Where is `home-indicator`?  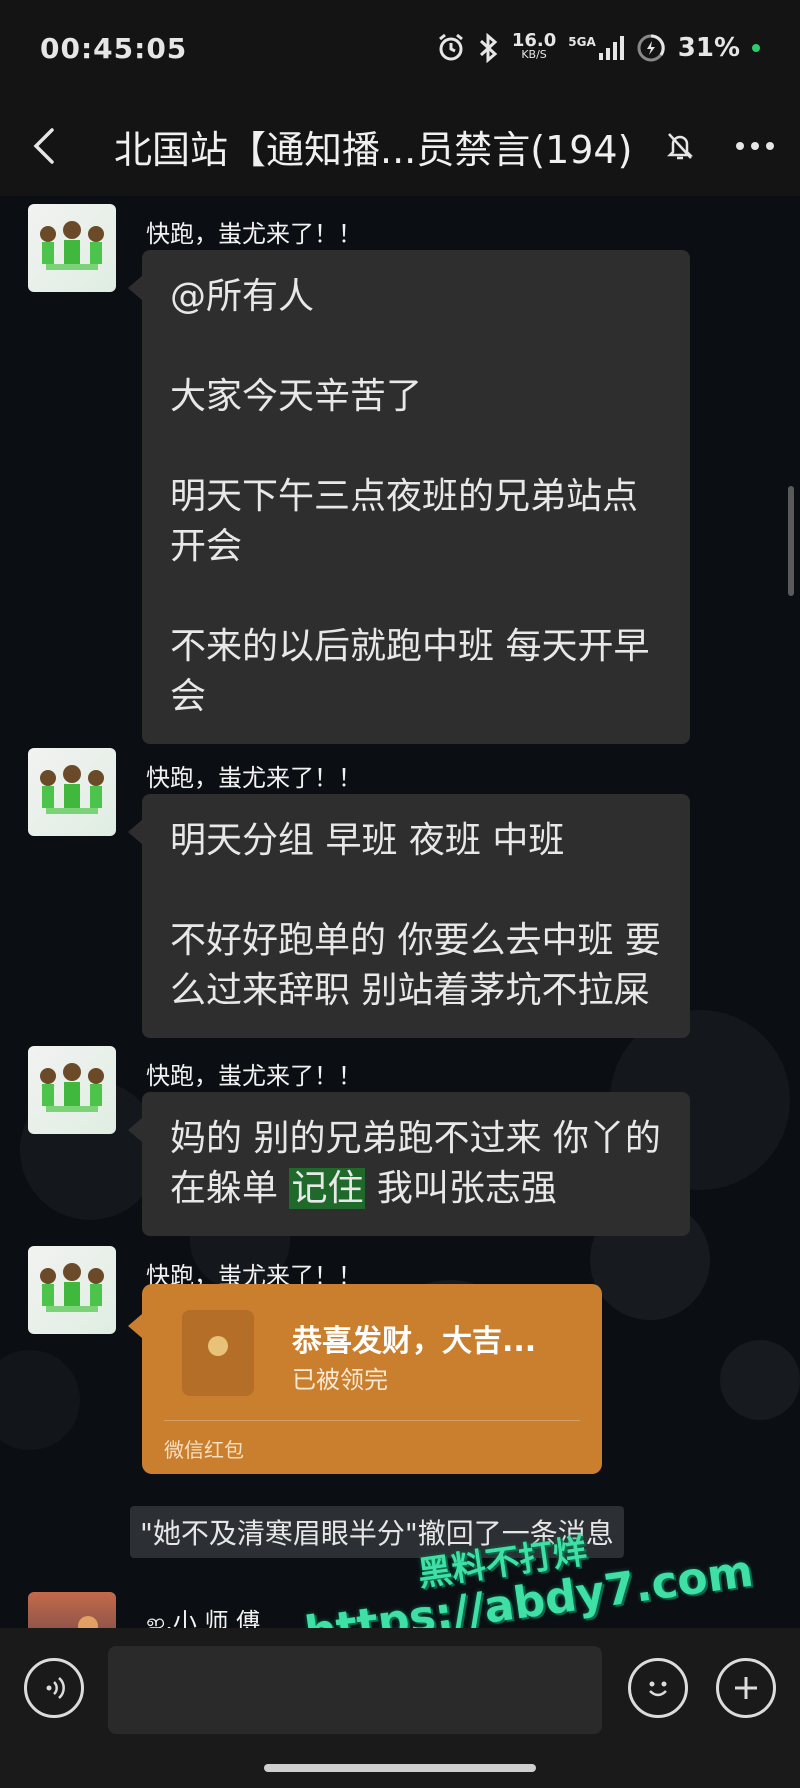
home-indicator is located at coordinates (400, 1768).